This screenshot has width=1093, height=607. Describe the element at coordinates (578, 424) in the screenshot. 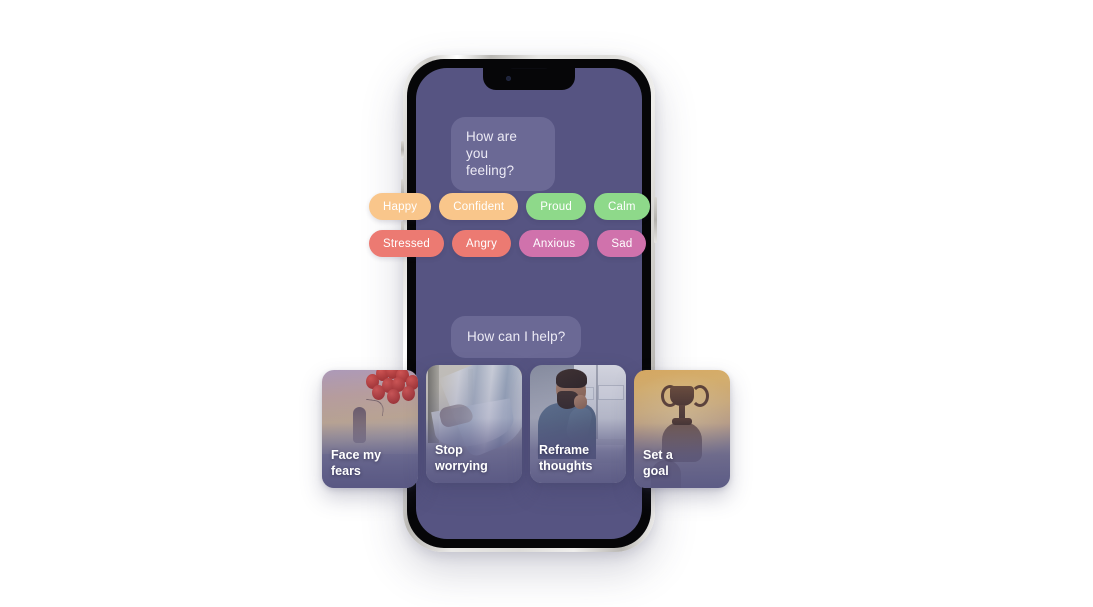

I see `action-card-reframe-thoughts: Reframe thoughts` at that location.